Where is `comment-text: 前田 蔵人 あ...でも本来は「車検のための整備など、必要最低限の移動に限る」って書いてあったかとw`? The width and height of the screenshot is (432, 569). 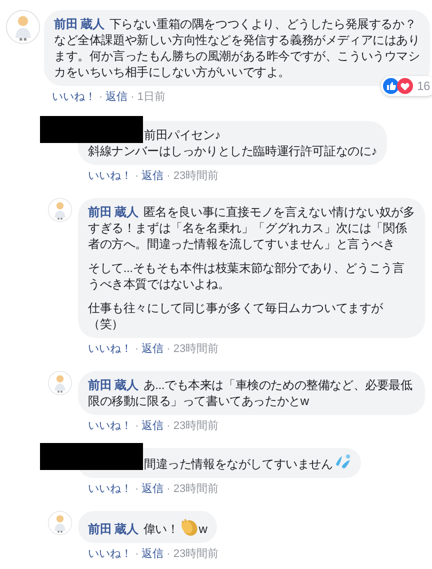
comment-text: 前田 蔵人 あ...でも本来は「車検のための整備など、必要最低限の移動に限る」って書いてあったかとw is located at coordinates (251, 393).